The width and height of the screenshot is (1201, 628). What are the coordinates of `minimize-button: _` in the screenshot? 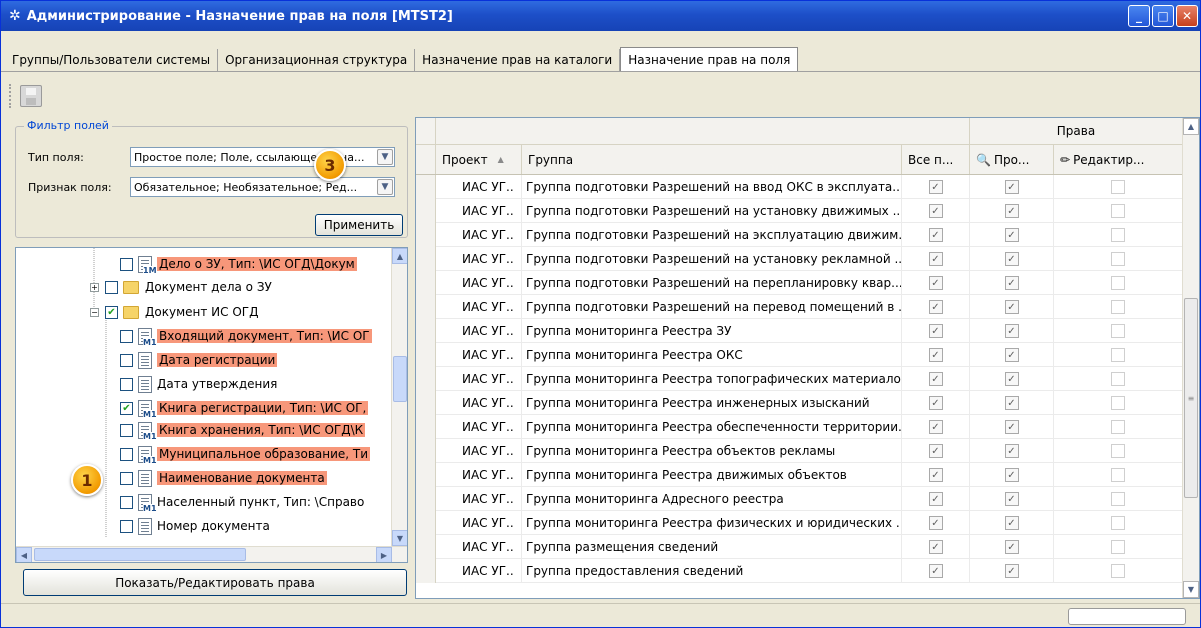 It's located at (1139, 16).